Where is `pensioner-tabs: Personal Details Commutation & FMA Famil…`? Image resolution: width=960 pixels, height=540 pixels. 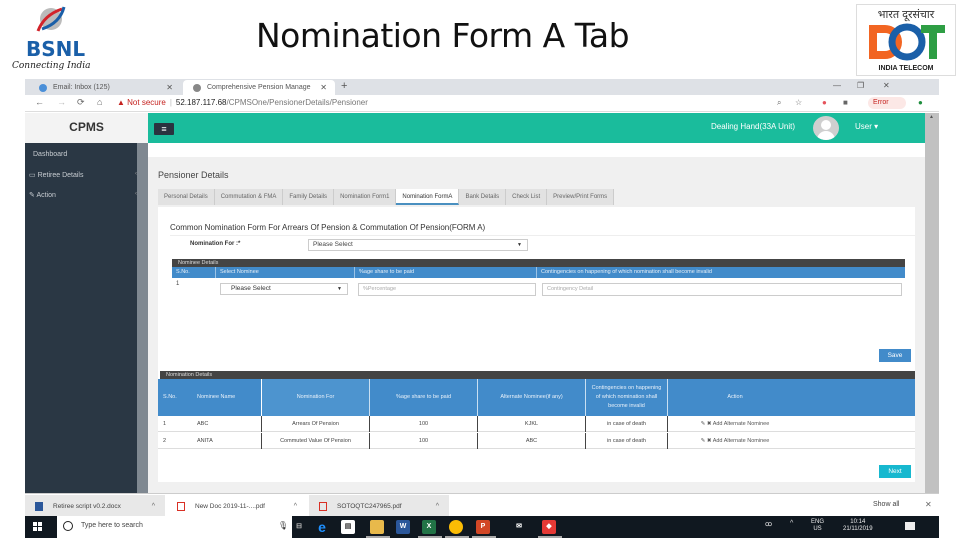 pensioner-tabs: Personal Details Commutation & FMA Famil… is located at coordinates (386, 197).